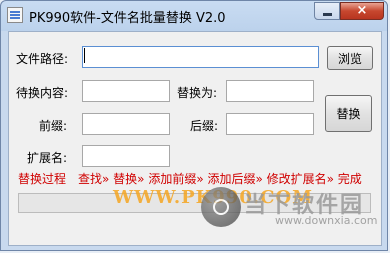  I want to click on close-icon: ×, so click(362, 10).